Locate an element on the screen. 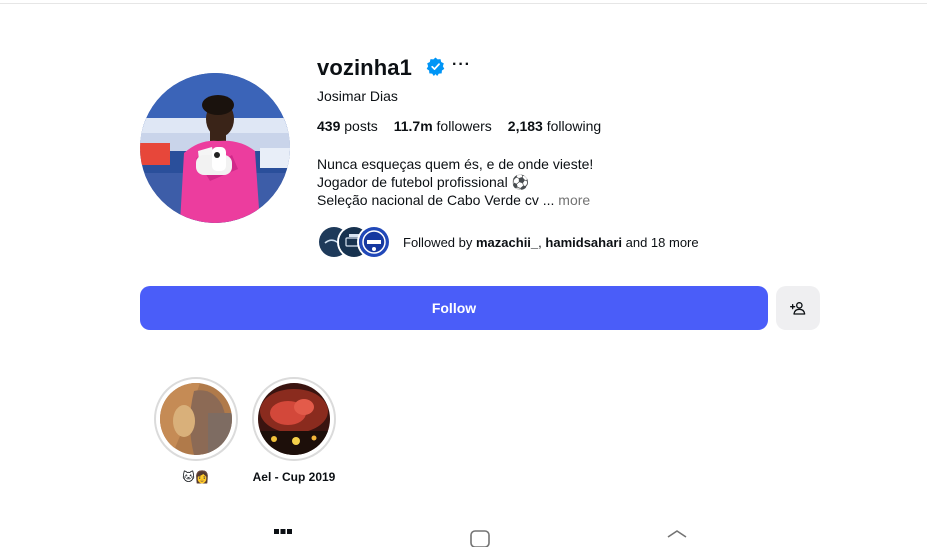 This screenshot has width=927, height=547. following-link: 2,183 following is located at coordinates (554, 126).